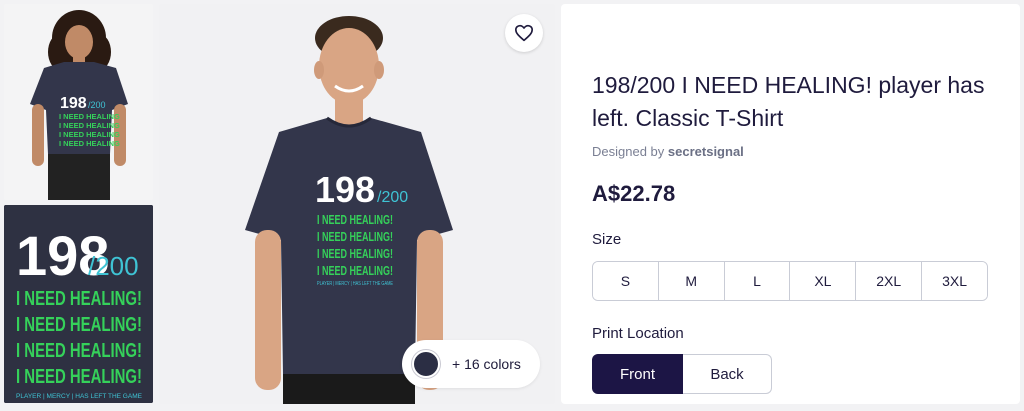 This screenshot has width=1024, height=411. I want to click on designed-by-label: Designed by, so click(628, 151).